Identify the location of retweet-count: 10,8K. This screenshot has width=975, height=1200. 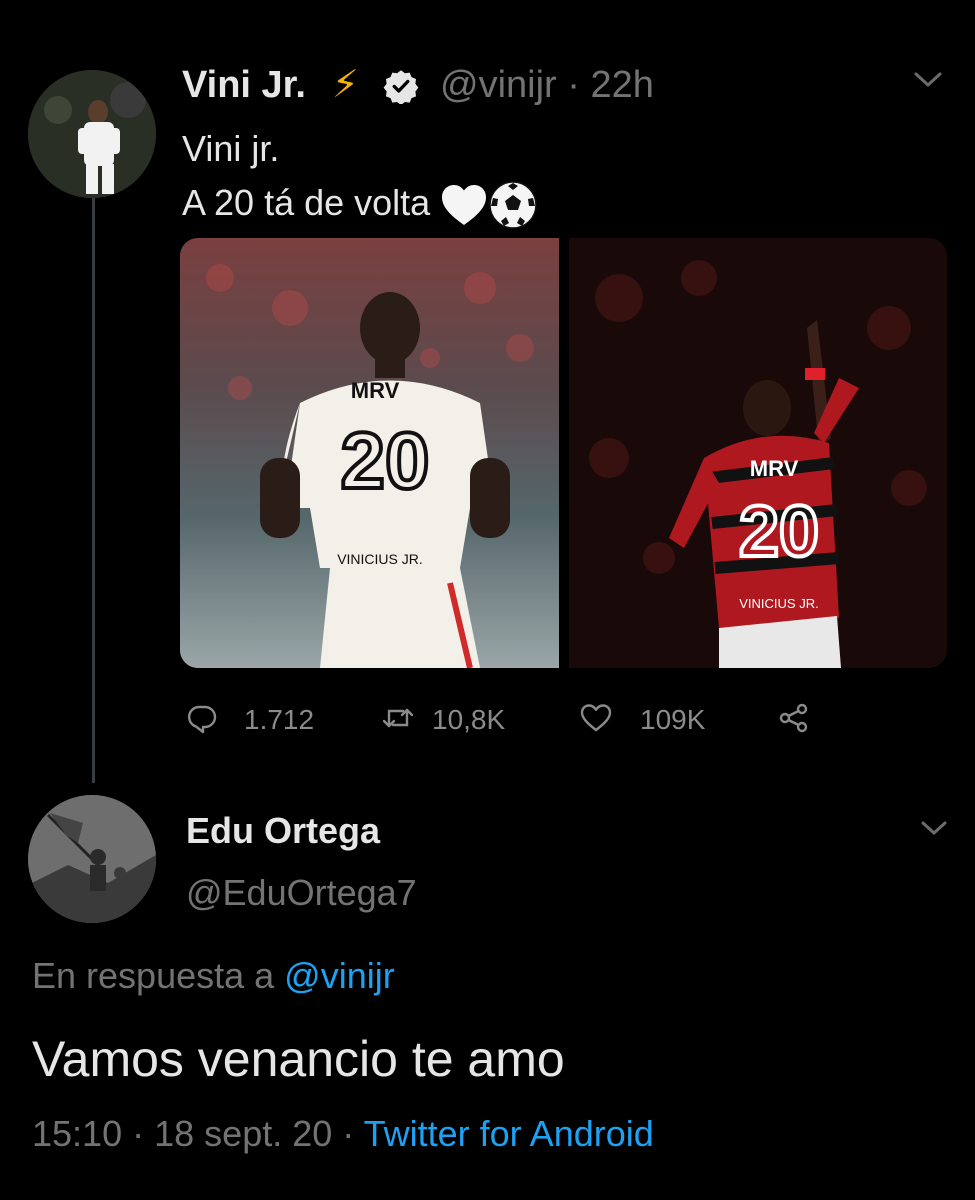
(469, 719).